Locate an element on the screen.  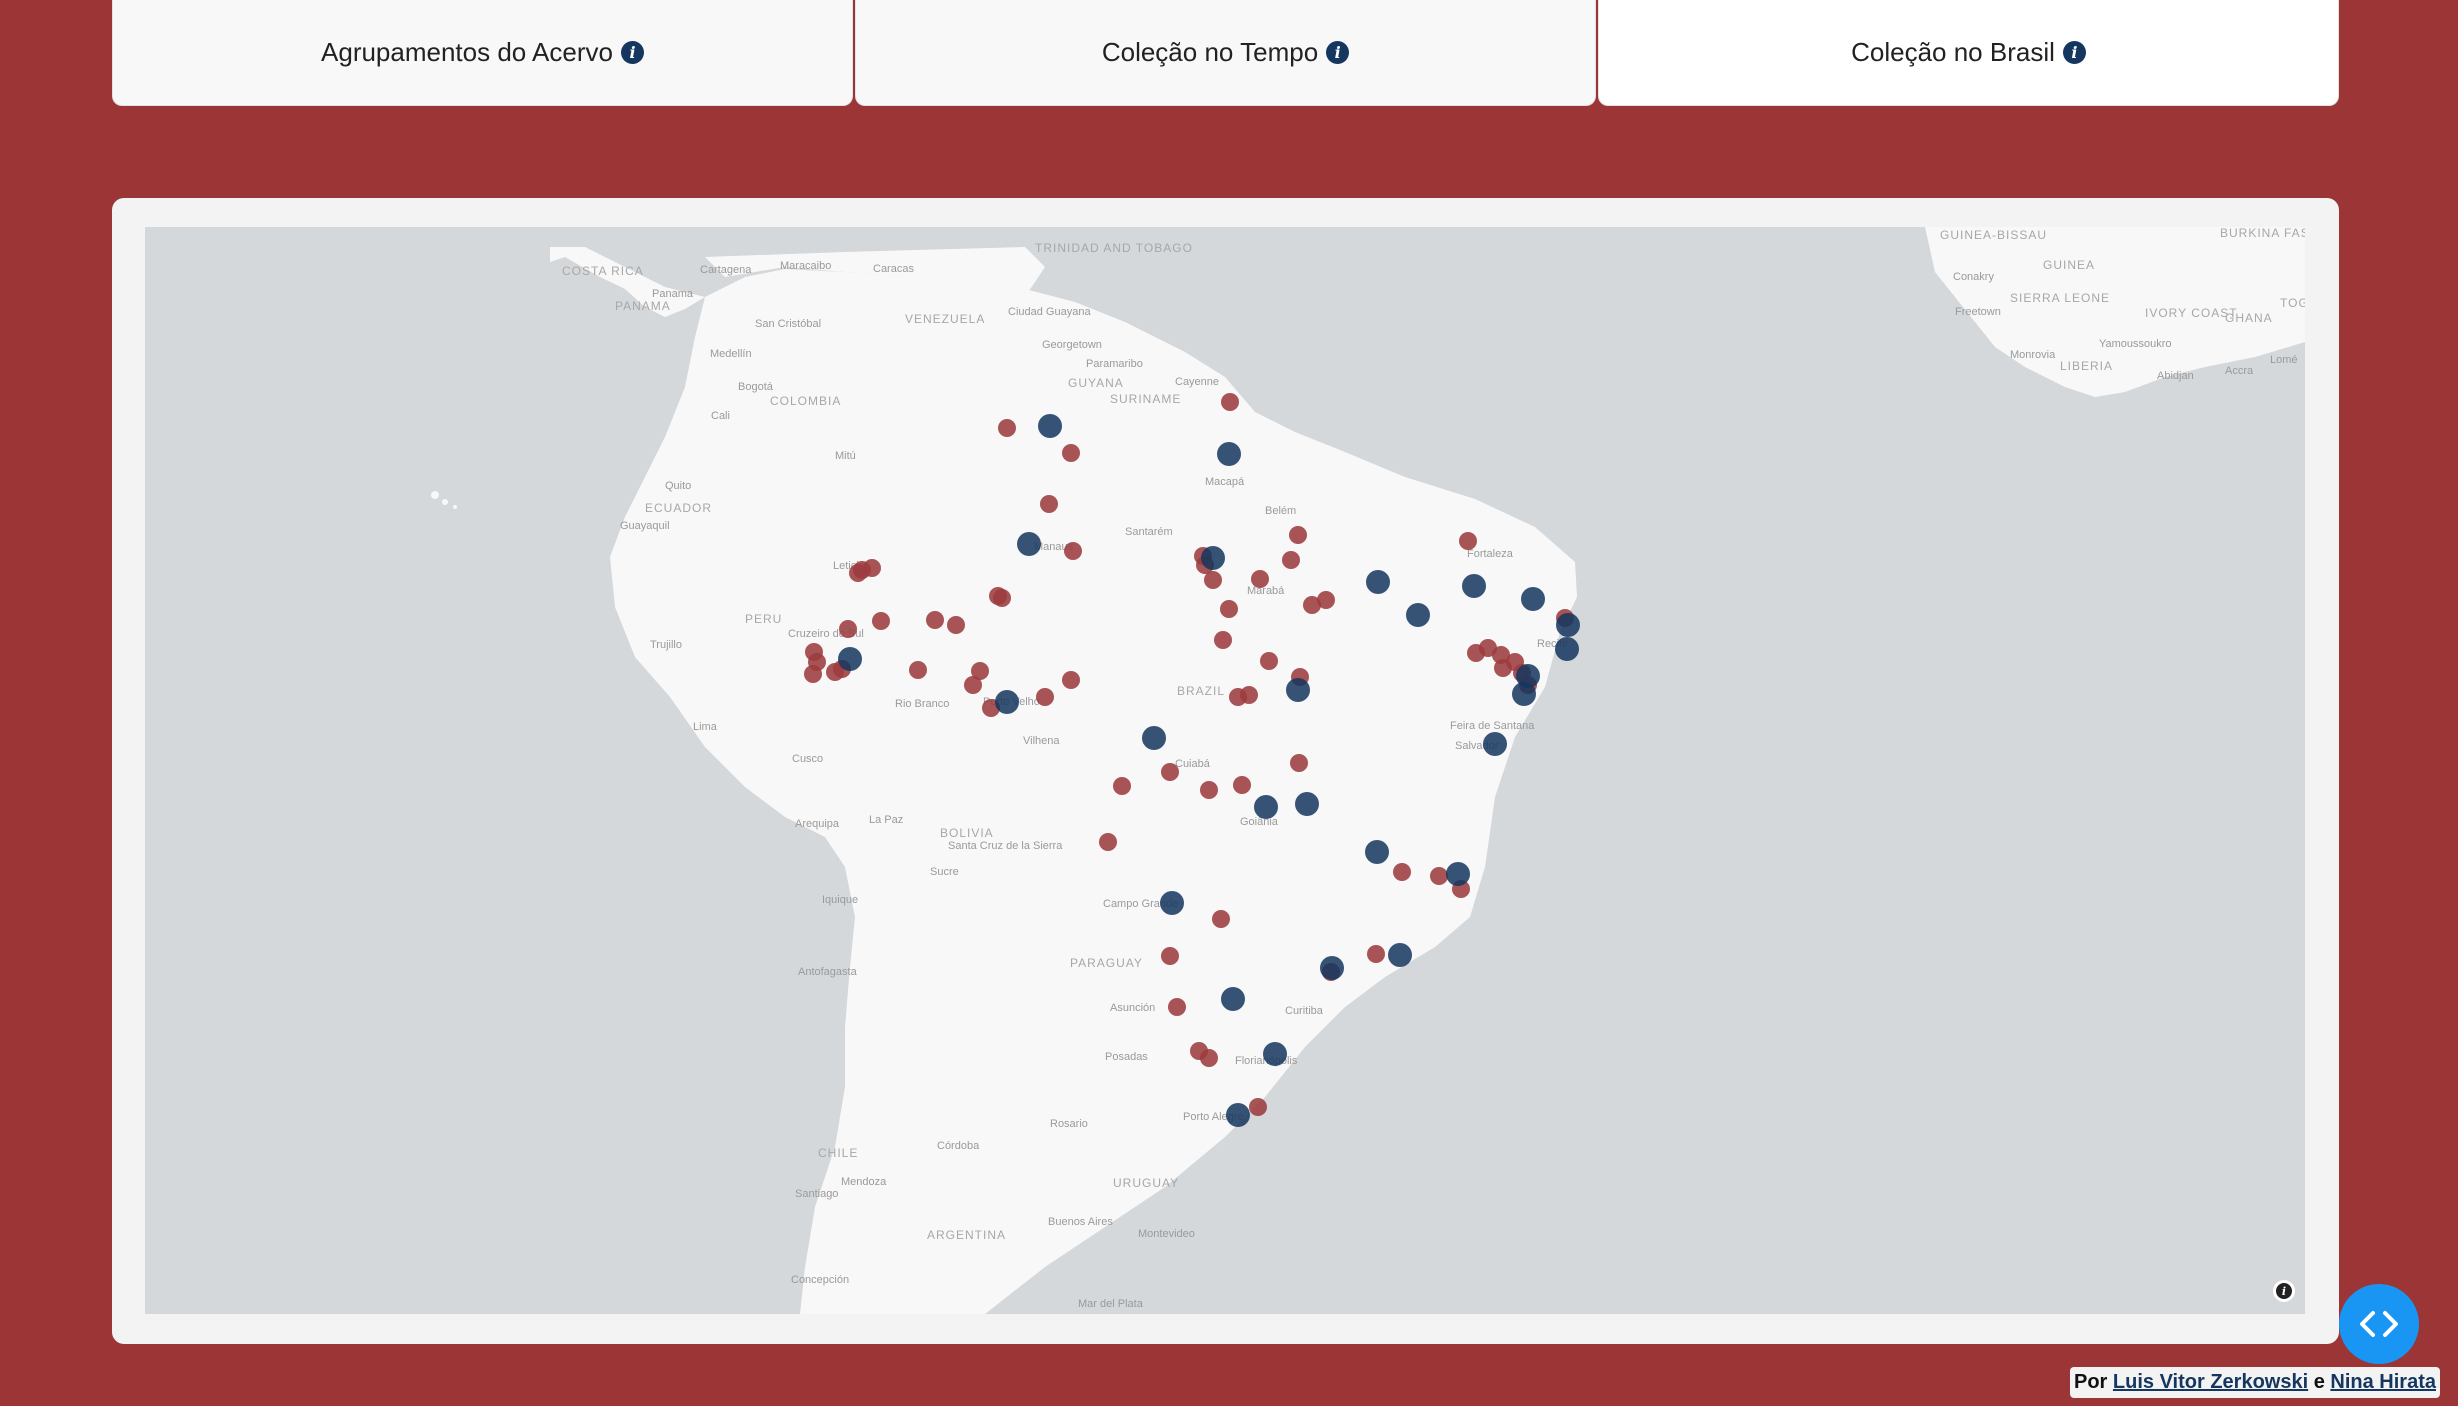
country-label: COSTA RICA is located at coordinates (603, 271).